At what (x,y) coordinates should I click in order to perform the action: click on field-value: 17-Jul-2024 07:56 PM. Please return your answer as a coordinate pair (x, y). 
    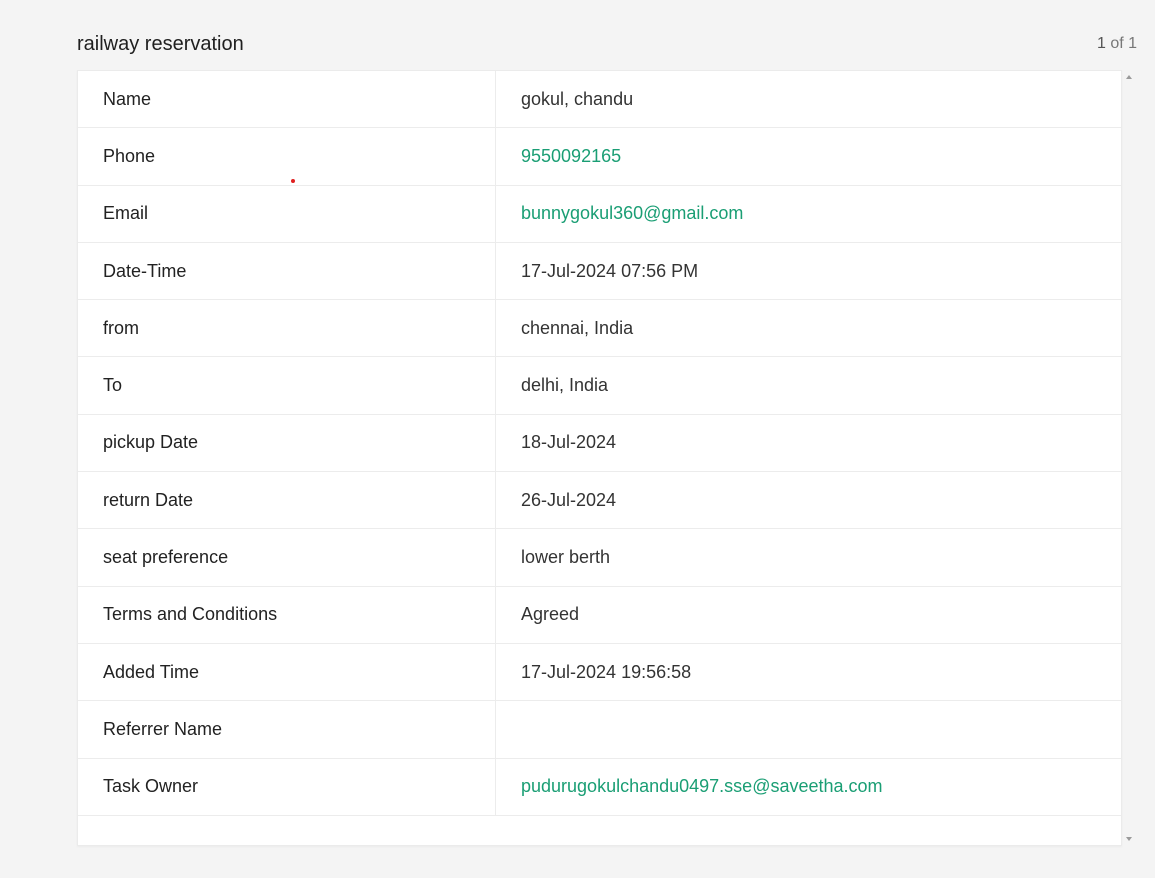
    Looking at the image, I should click on (610, 270).